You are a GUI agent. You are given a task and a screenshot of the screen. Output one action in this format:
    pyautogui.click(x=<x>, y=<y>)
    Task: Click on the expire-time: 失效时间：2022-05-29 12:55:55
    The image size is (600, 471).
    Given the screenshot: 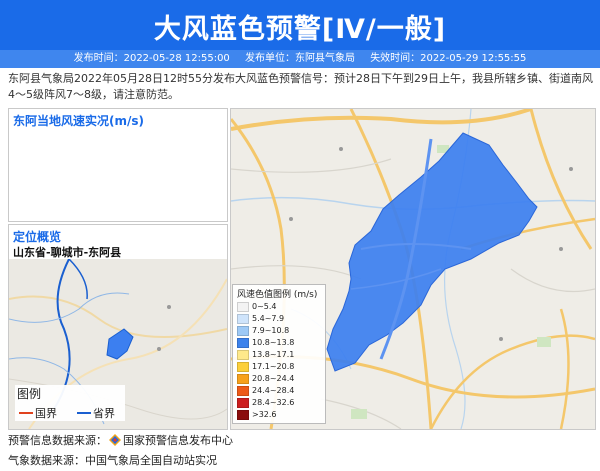 What is the action you would take?
    pyautogui.click(x=448, y=58)
    